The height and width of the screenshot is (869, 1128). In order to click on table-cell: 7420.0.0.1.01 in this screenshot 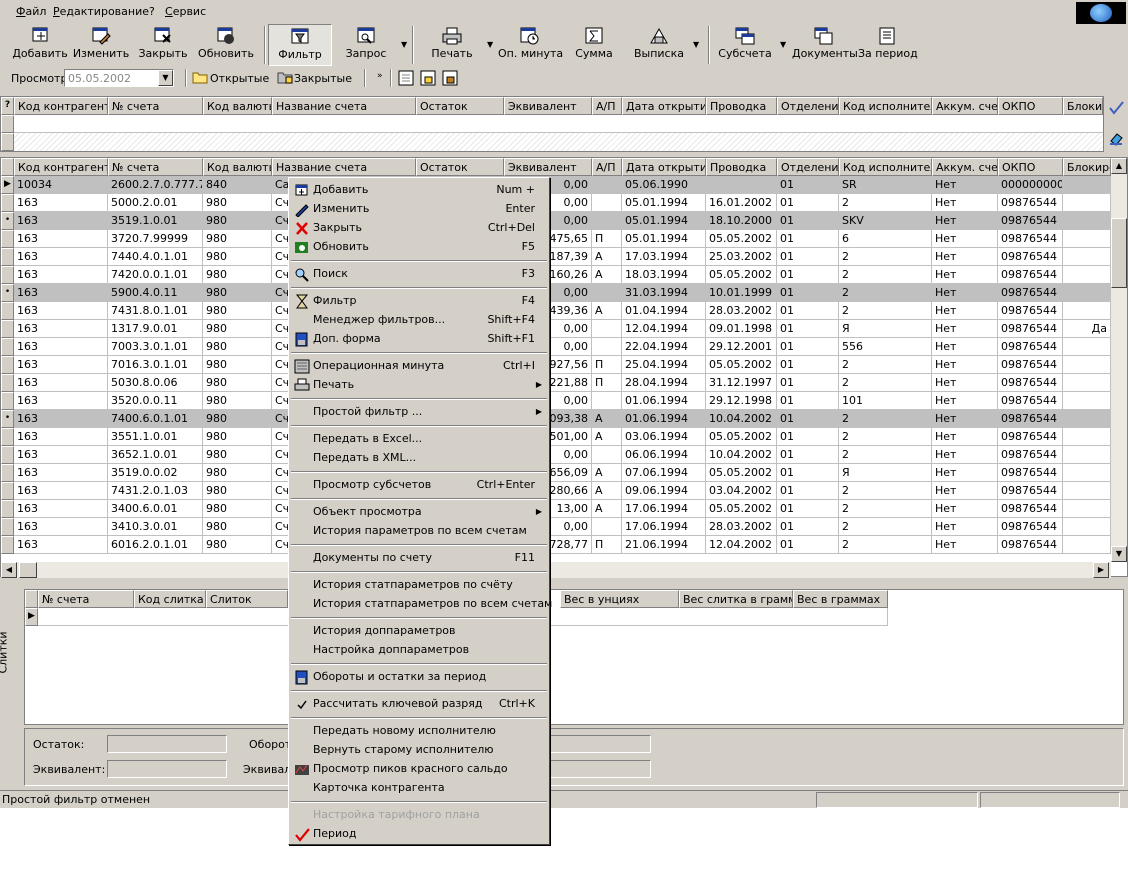, I will do `click(155, 275)`.